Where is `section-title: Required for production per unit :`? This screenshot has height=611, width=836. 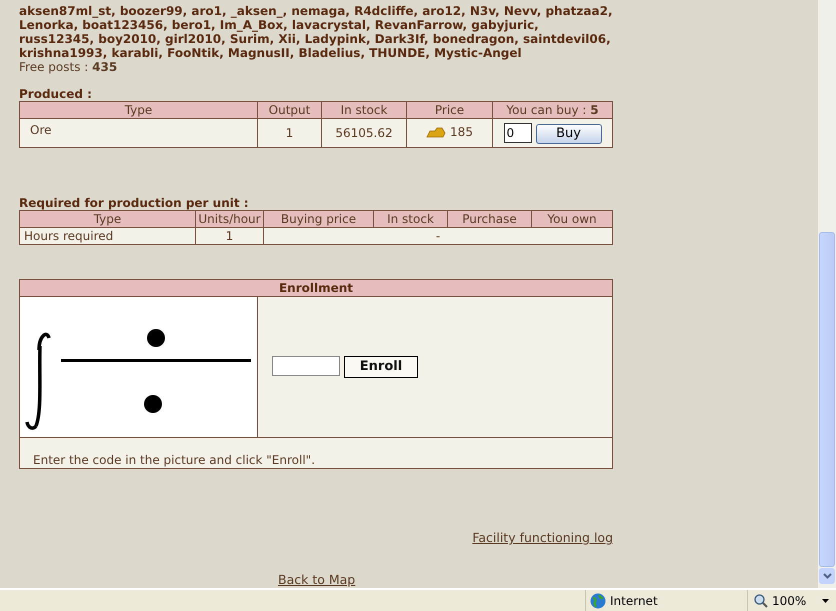 section-title: Required for production per unit : is located at coordinates (134, 203).